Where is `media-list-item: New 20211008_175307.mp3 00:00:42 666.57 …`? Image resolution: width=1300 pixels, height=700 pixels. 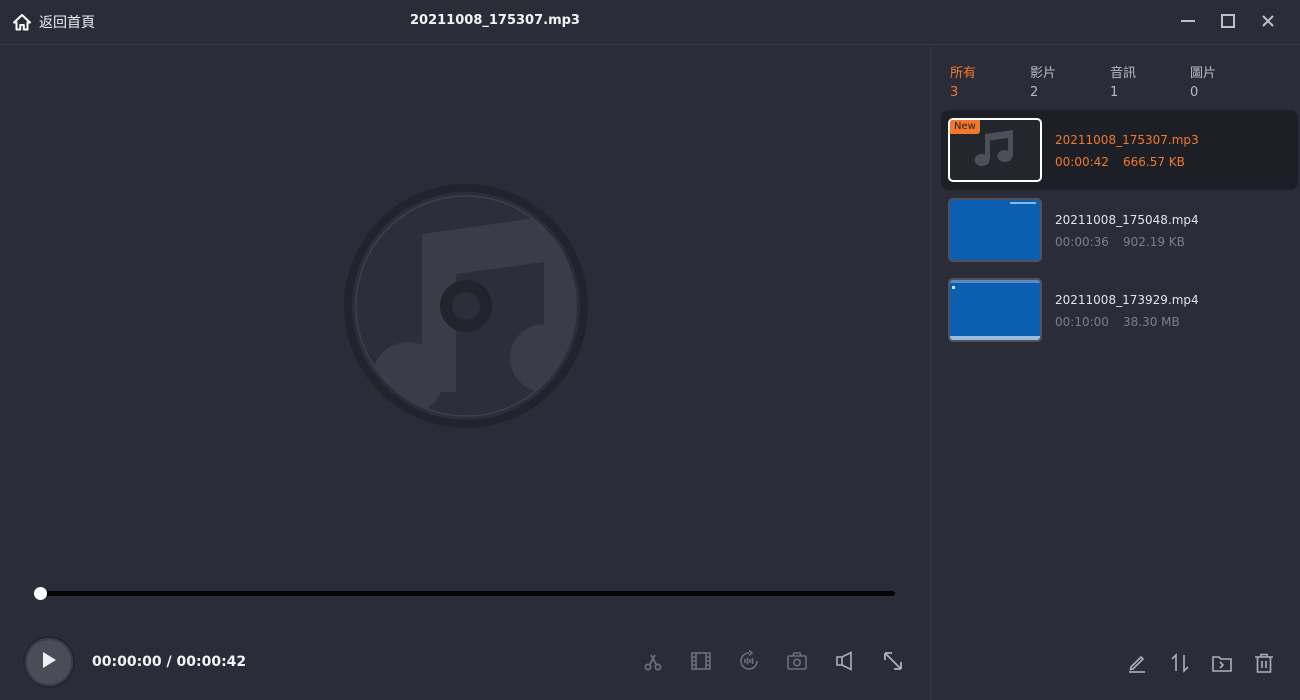
media-list-item: New 20211008_175307.mp3 00:00:42 666.57 … is located at coordinates (1119, 150).